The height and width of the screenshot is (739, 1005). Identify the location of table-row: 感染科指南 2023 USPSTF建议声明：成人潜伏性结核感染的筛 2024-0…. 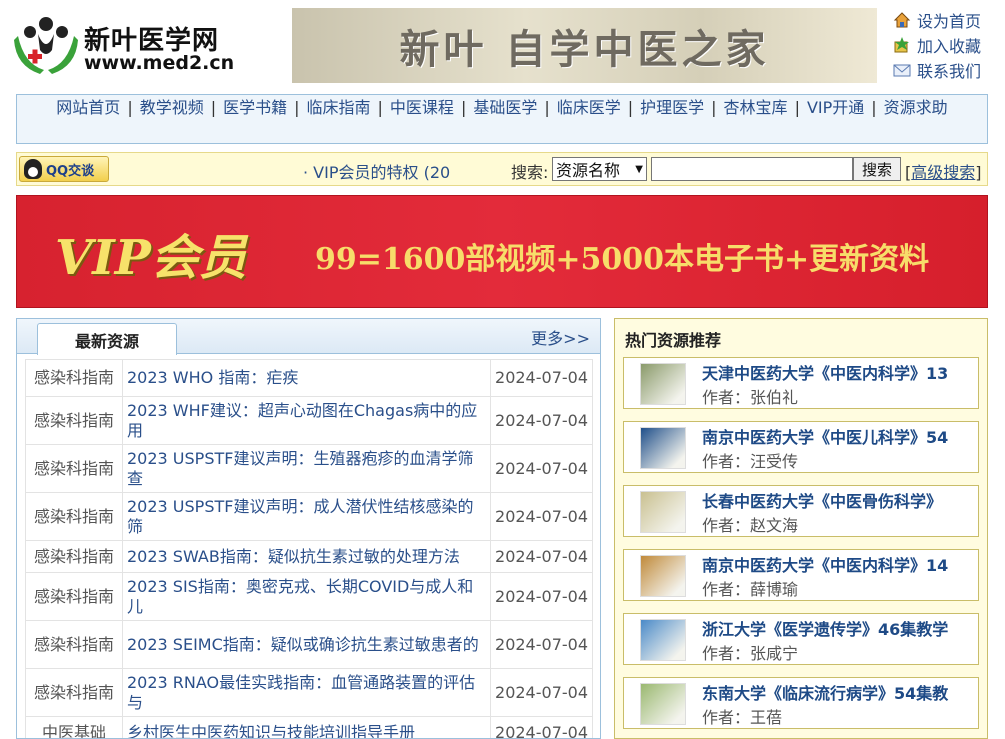
(309, 516).